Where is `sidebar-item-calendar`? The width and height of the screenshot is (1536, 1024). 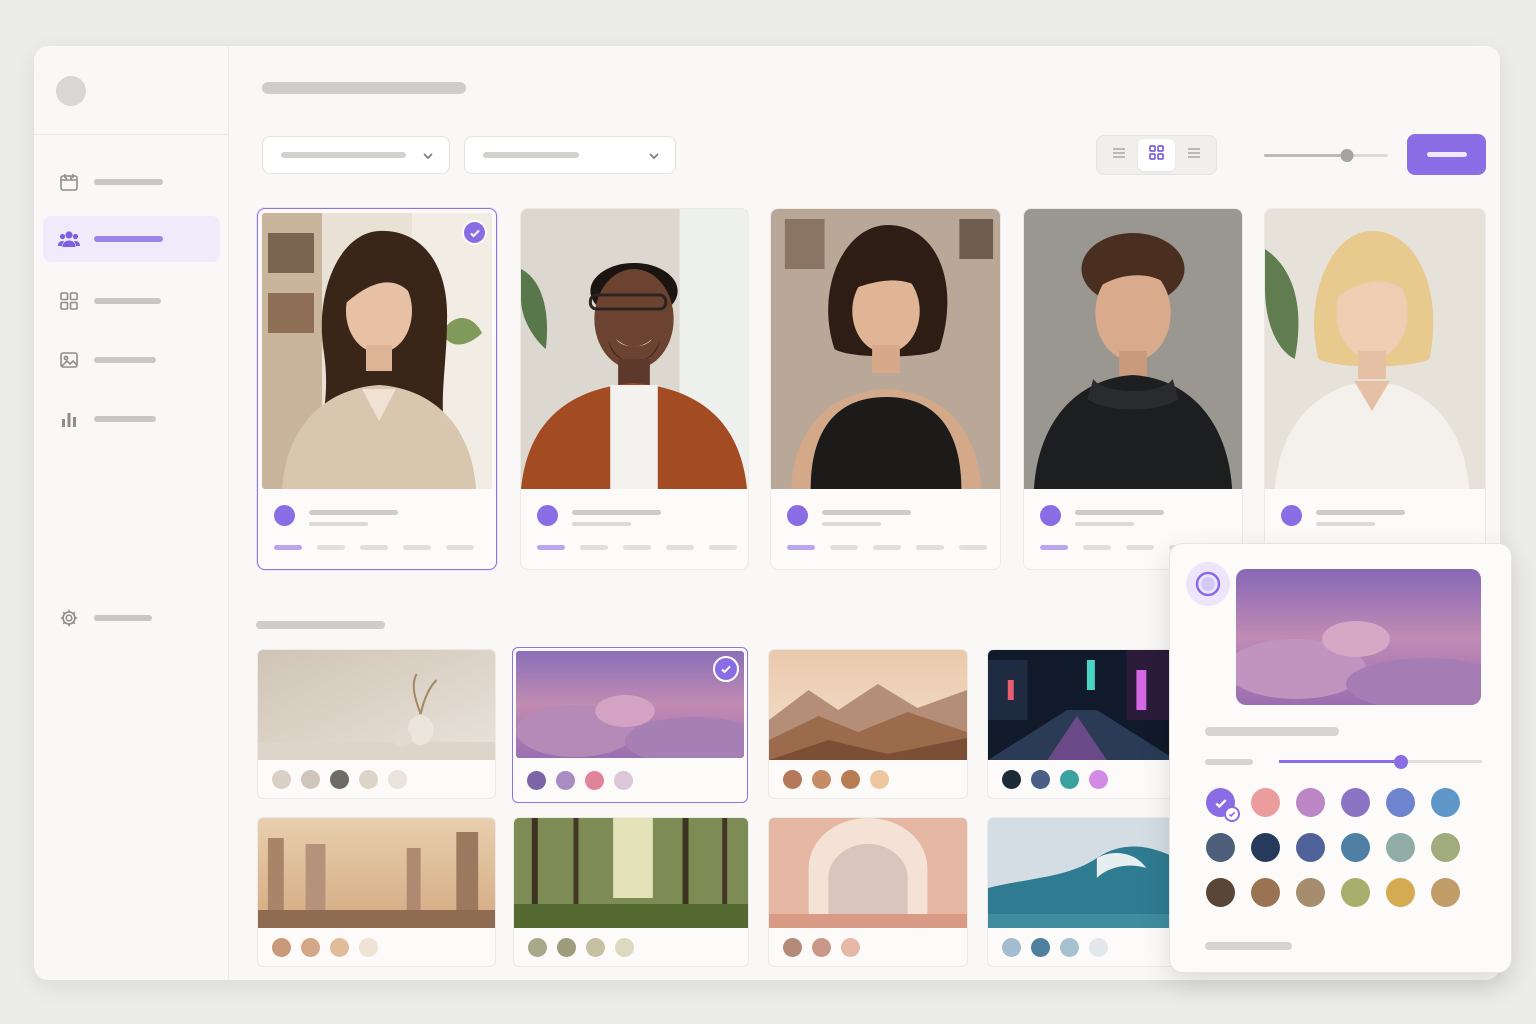
sidebar-item-calendar is located at coordinates (131, 182).